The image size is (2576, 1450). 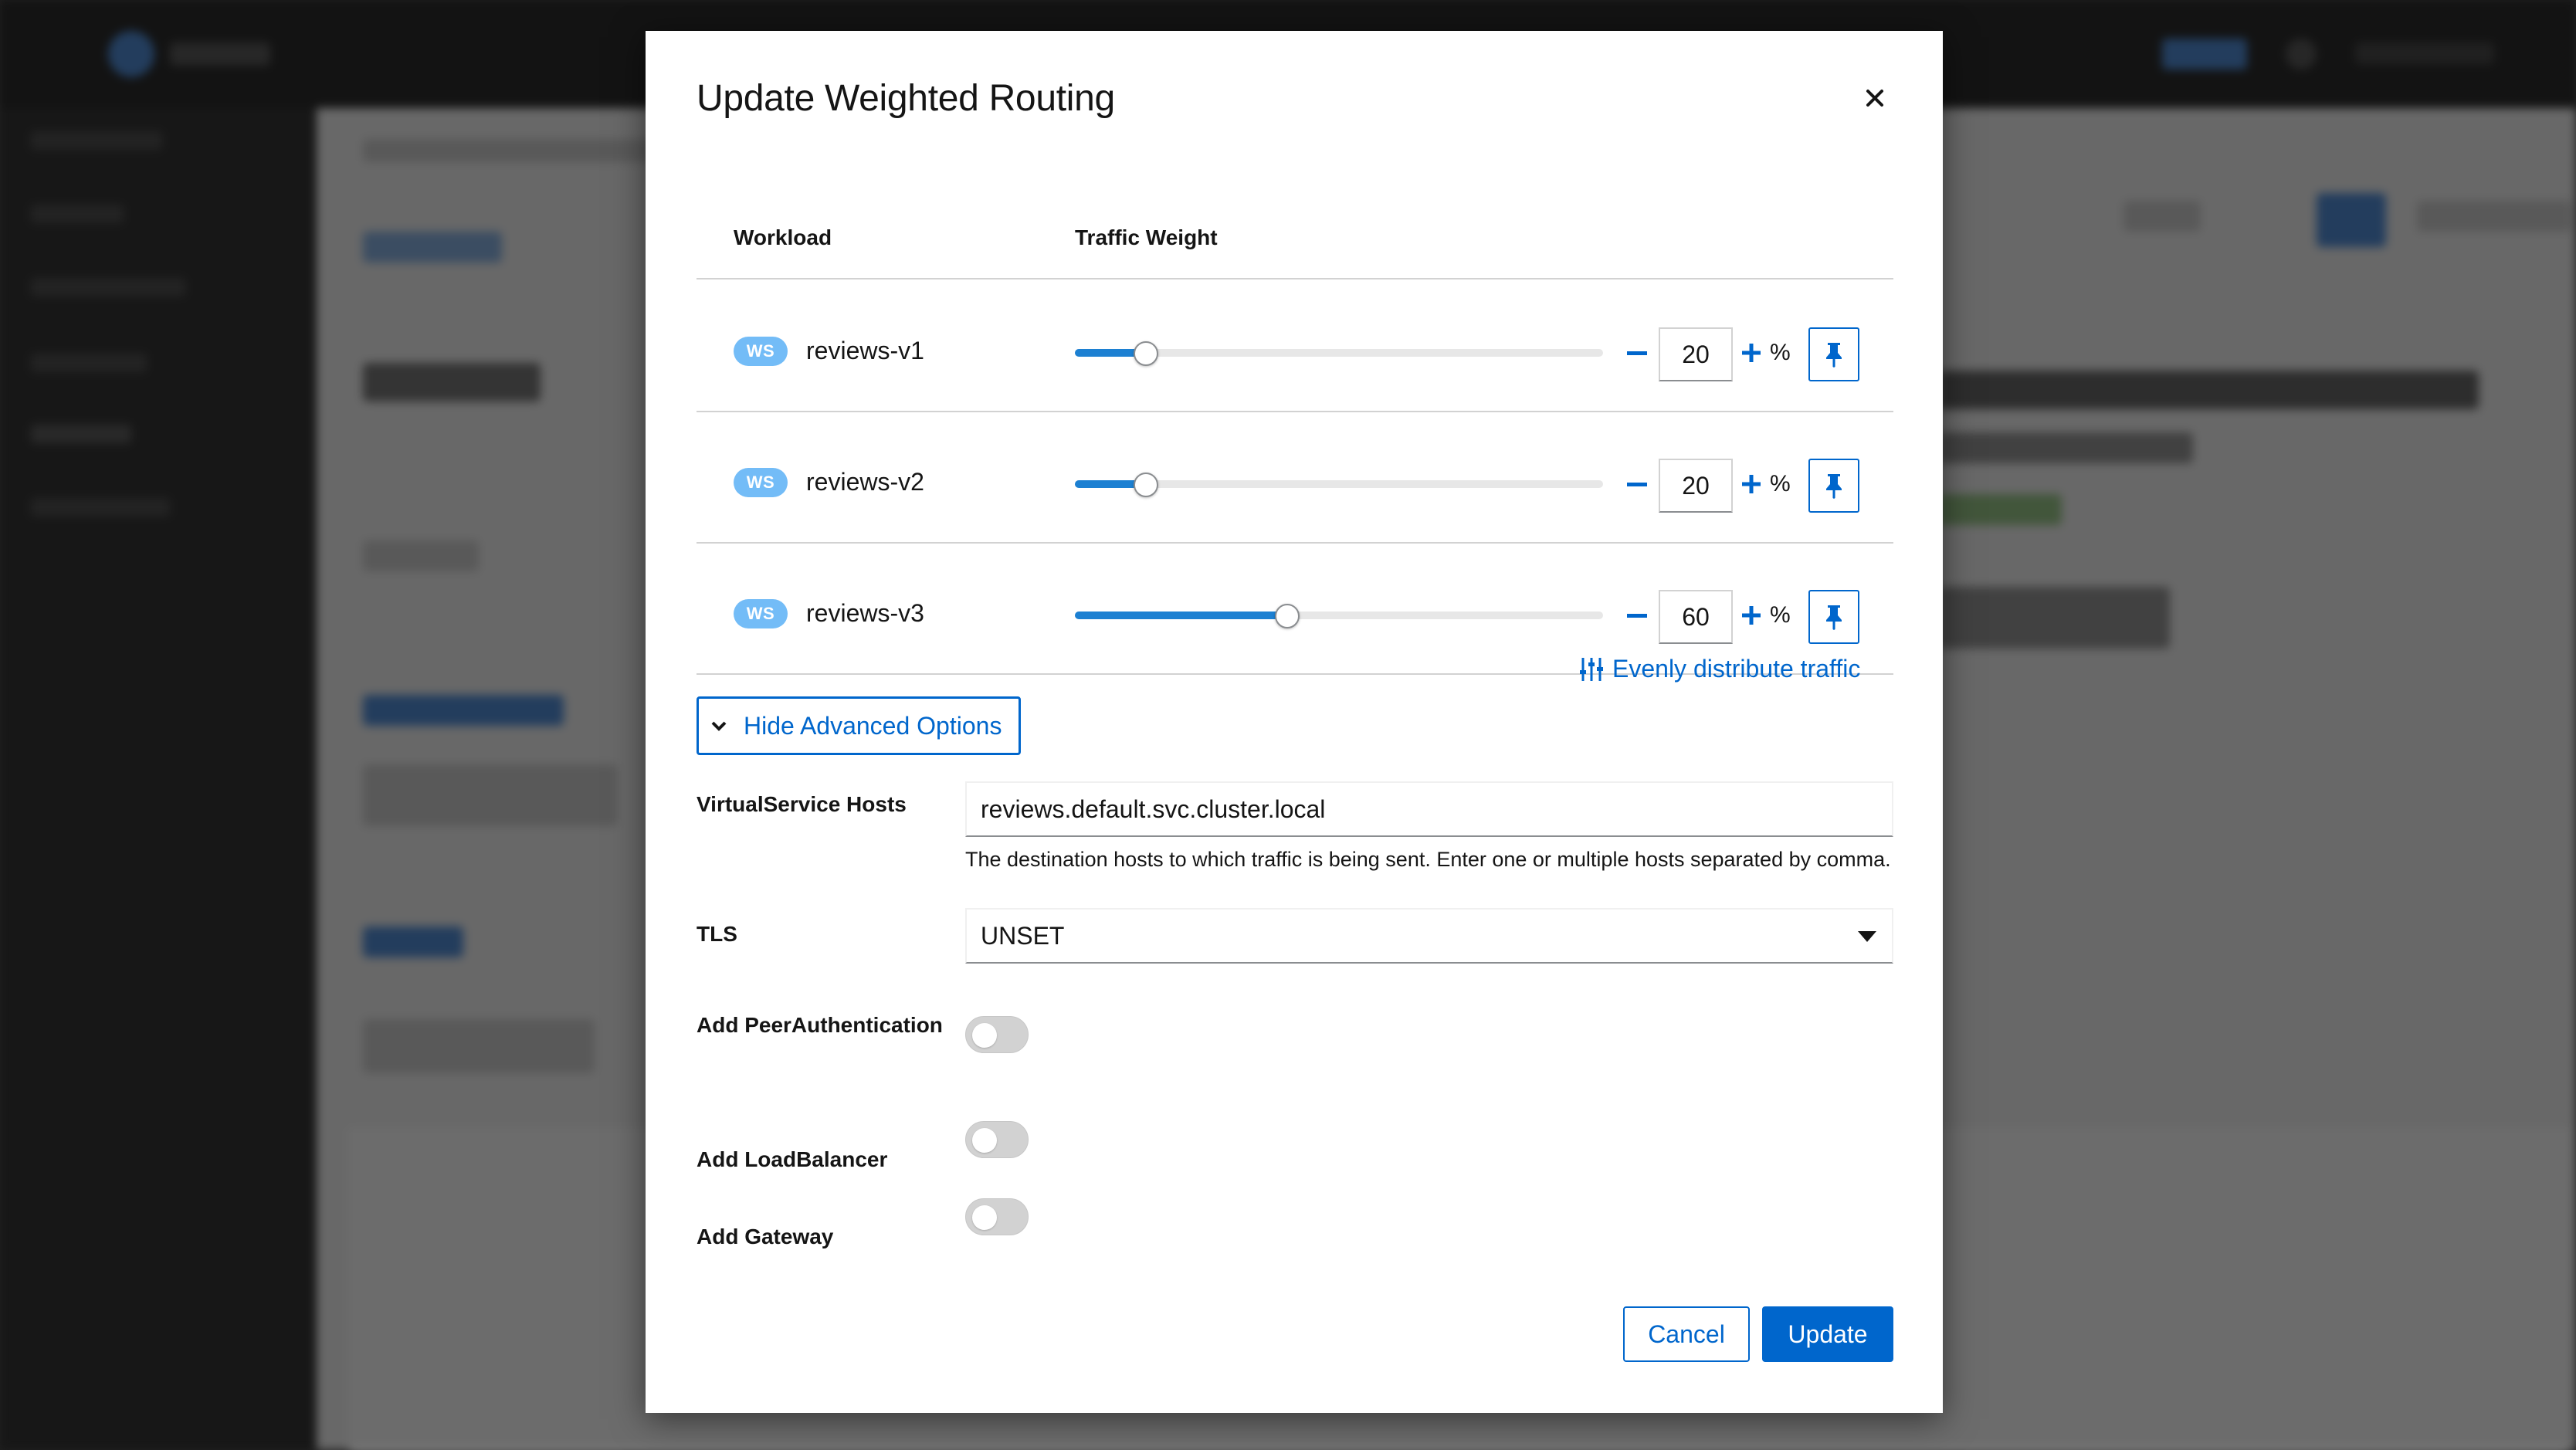 What do you see at coordinates (719, 726) in the screenshot?
I see `chevron-down-icon` at bounding box center [719, 726].